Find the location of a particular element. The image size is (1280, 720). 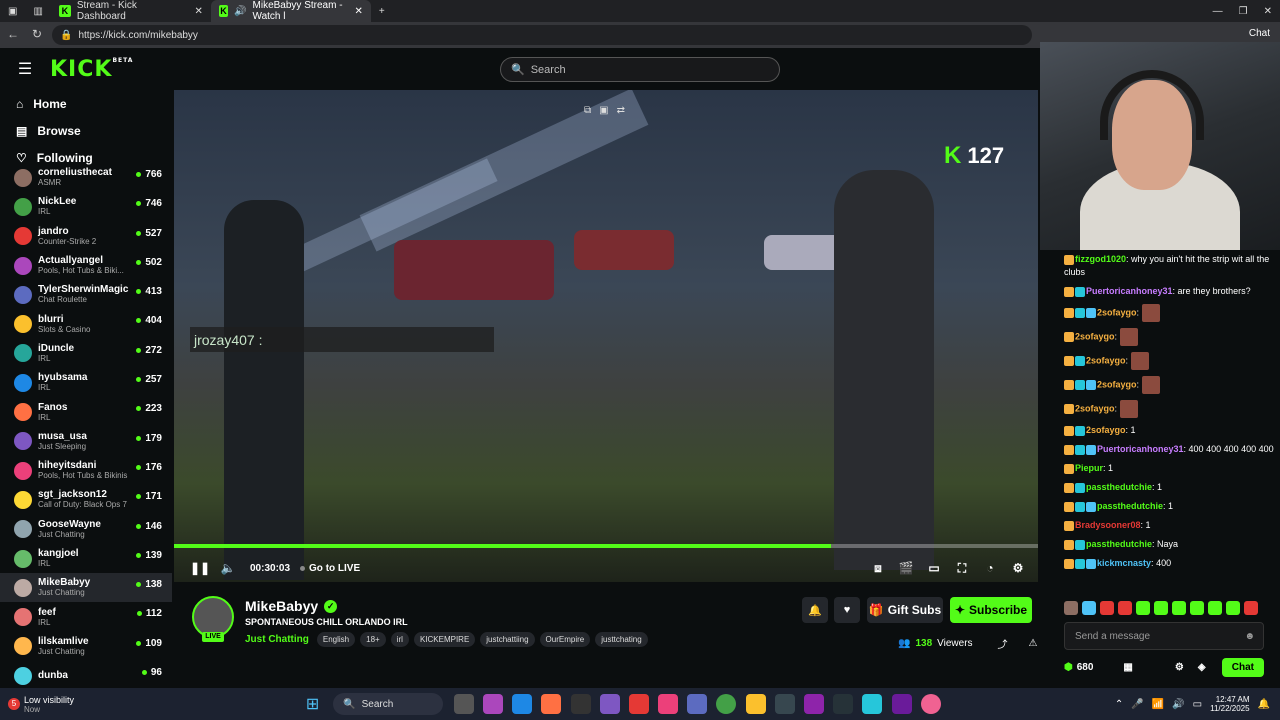

category-link: Just Chatting is located at coordinates (277, 639).